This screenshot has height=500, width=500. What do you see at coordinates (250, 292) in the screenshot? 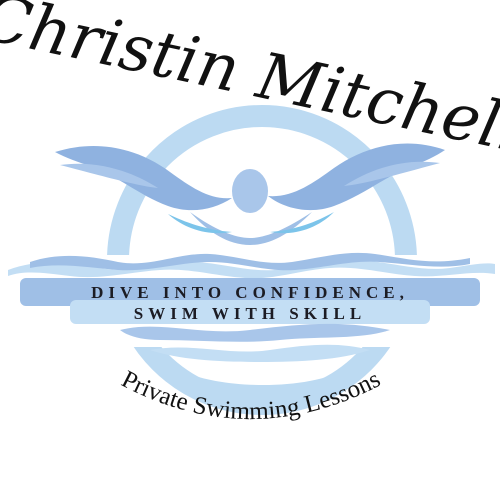
I see `tagline-line-1: DIVE INTO CONFIDENCE,` at bounding box center [250, 292].